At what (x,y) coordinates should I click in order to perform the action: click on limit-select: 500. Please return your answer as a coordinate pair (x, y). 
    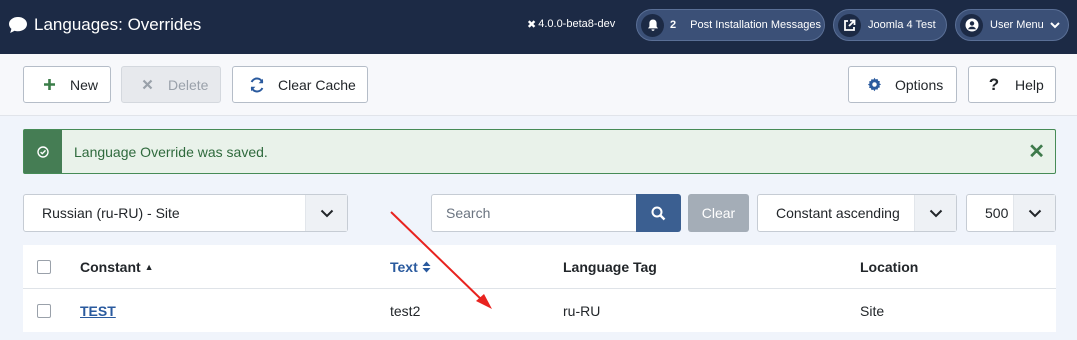
    Looking at the image, I should click on (1011, 213).